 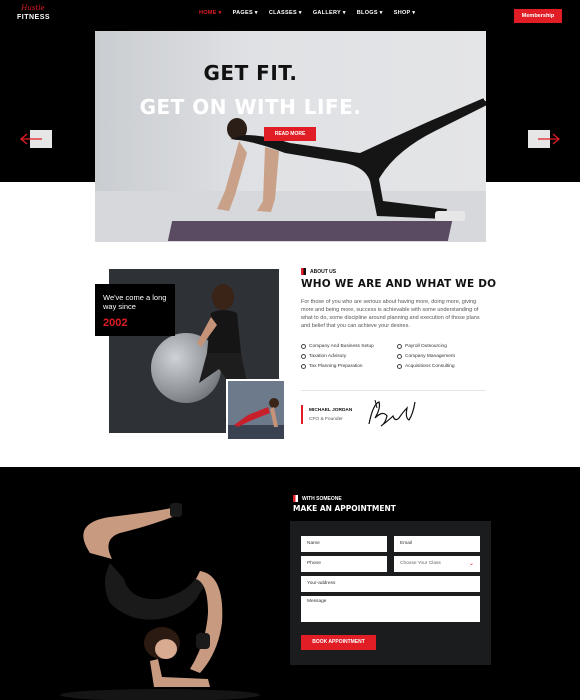 I want to click on arrow-left-icon, so click(x=31, y=139).